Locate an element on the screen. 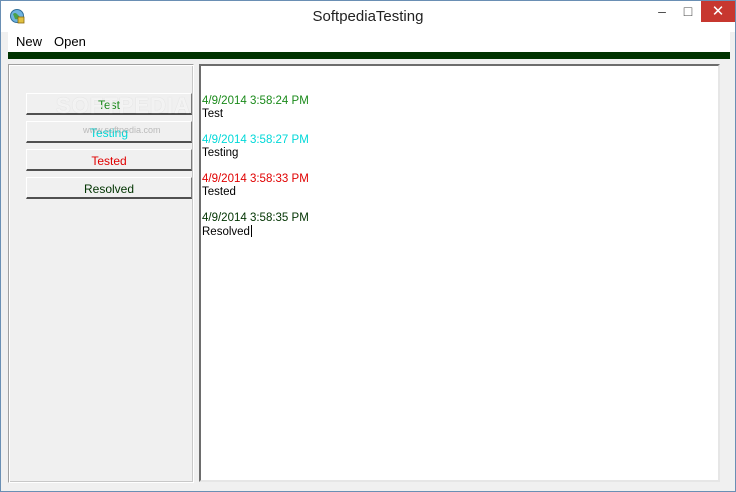 Image resolution: width=736 pixels, height=492 pixels. window-title: SoftpediaTesting is located at coordinates (368, 16).